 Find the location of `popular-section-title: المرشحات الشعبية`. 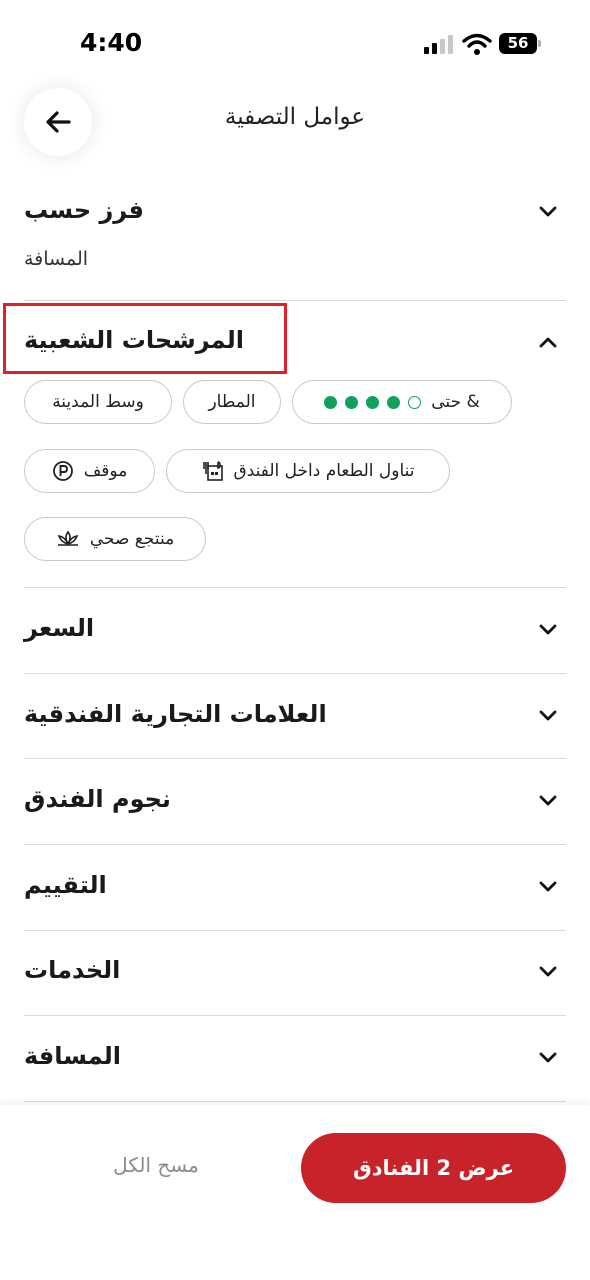

popular-section-title: المرشحات الشعبية is located at coordinates (134, 340).